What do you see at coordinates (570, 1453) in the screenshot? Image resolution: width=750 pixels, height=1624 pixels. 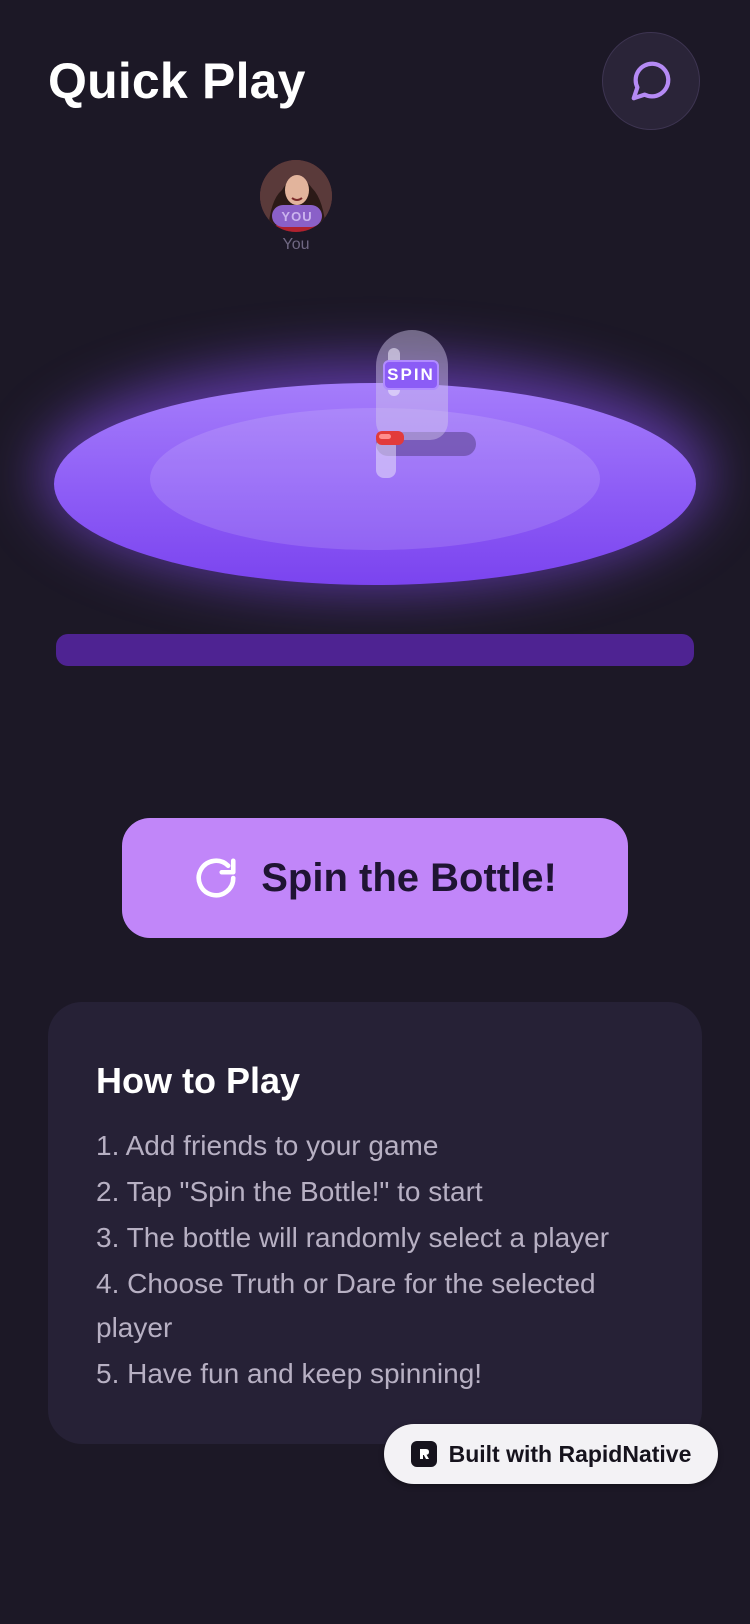 I see `built-with-label: Built with RapidNative` at bounding box center [570, 1453].